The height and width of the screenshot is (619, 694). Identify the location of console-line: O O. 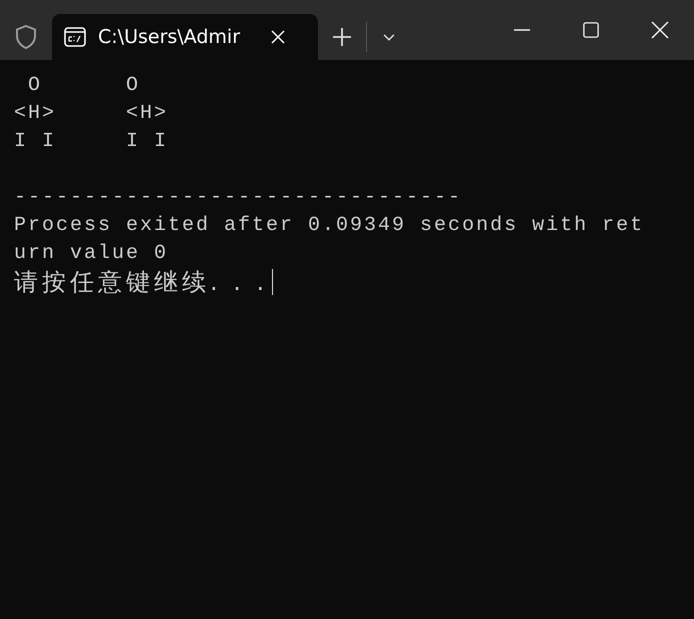
(83, 86).